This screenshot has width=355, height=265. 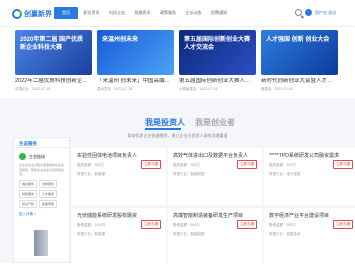 I want to click on news-banner: 来温州创未来, so click(x=135, y=52).